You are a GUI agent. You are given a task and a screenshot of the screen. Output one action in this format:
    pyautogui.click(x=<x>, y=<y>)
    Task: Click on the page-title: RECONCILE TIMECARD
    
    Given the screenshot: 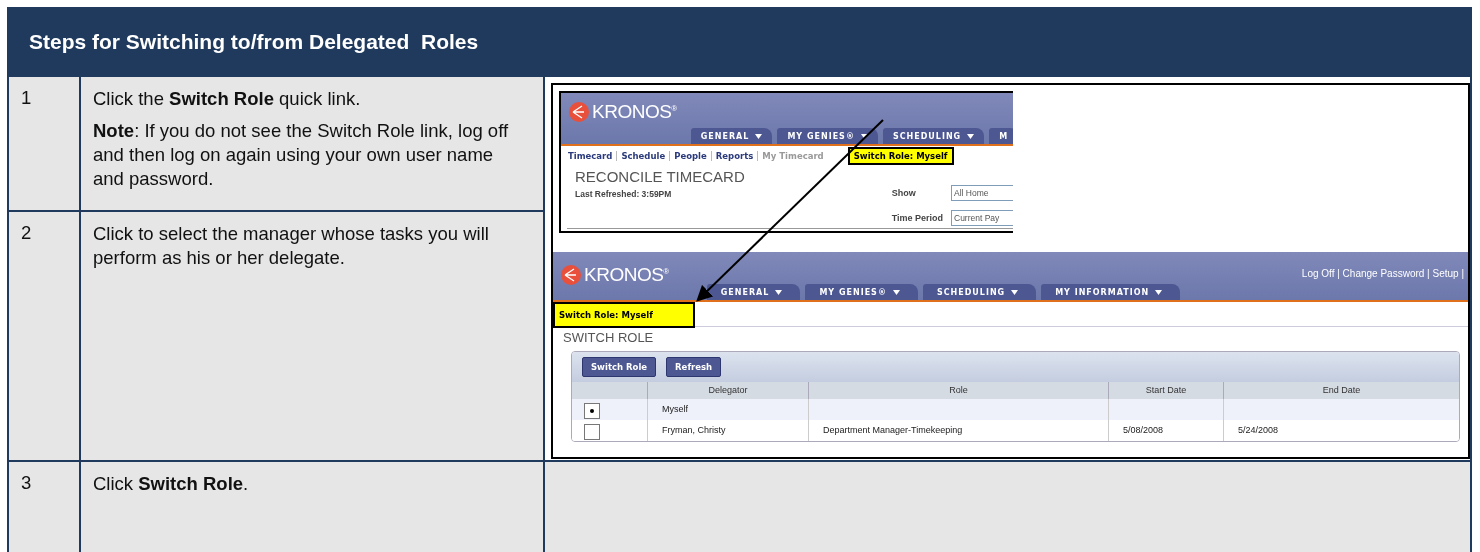 What is the action you would take?
    pyautogui.click(x=660, y=176)
    